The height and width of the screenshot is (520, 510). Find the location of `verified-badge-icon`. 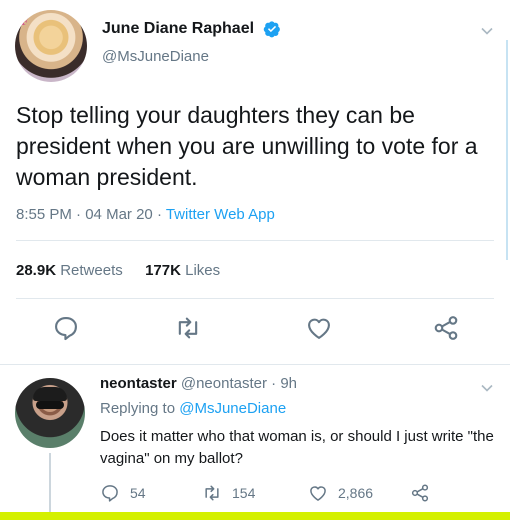

verified-badge-icon is located at coordinates (271, 29).